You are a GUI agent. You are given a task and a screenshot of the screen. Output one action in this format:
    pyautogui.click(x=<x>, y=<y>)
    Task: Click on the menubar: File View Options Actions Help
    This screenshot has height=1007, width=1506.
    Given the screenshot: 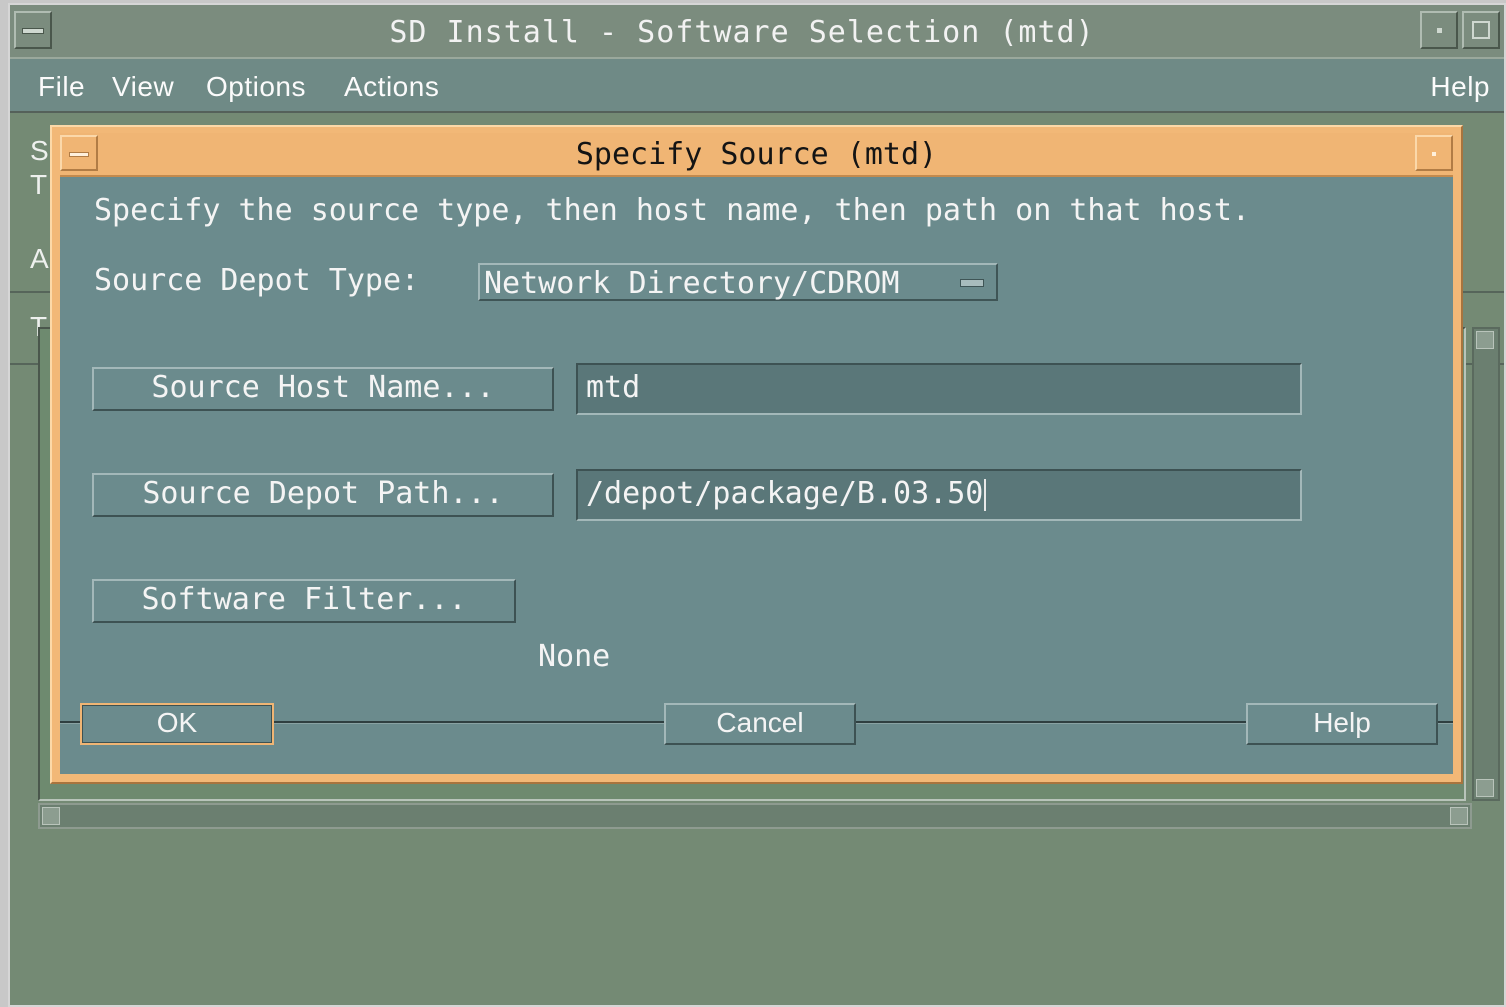 What is the action you would take?
    pyautogui.click(x=757, y=86)
    